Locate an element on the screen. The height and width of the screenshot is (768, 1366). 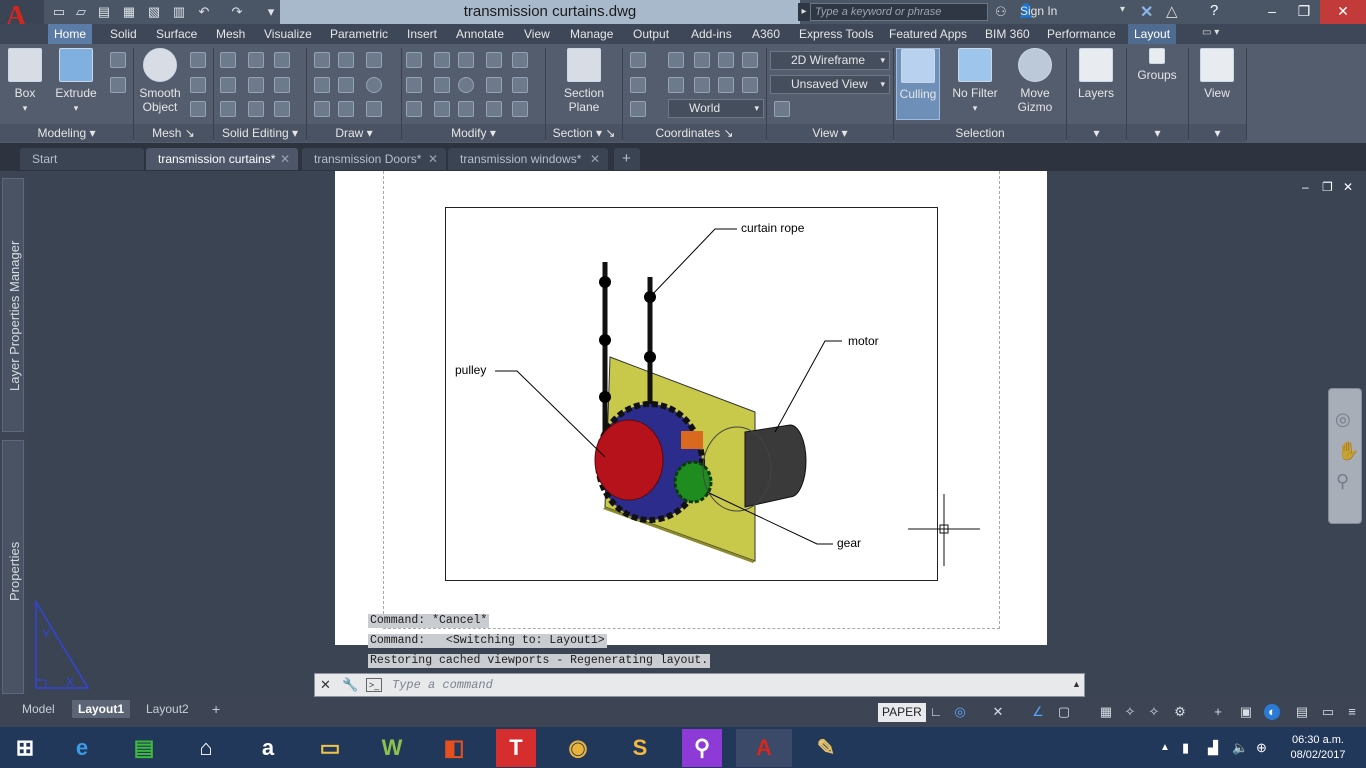
search-app-icon: ⚲ is located at coordinates (702, 748).